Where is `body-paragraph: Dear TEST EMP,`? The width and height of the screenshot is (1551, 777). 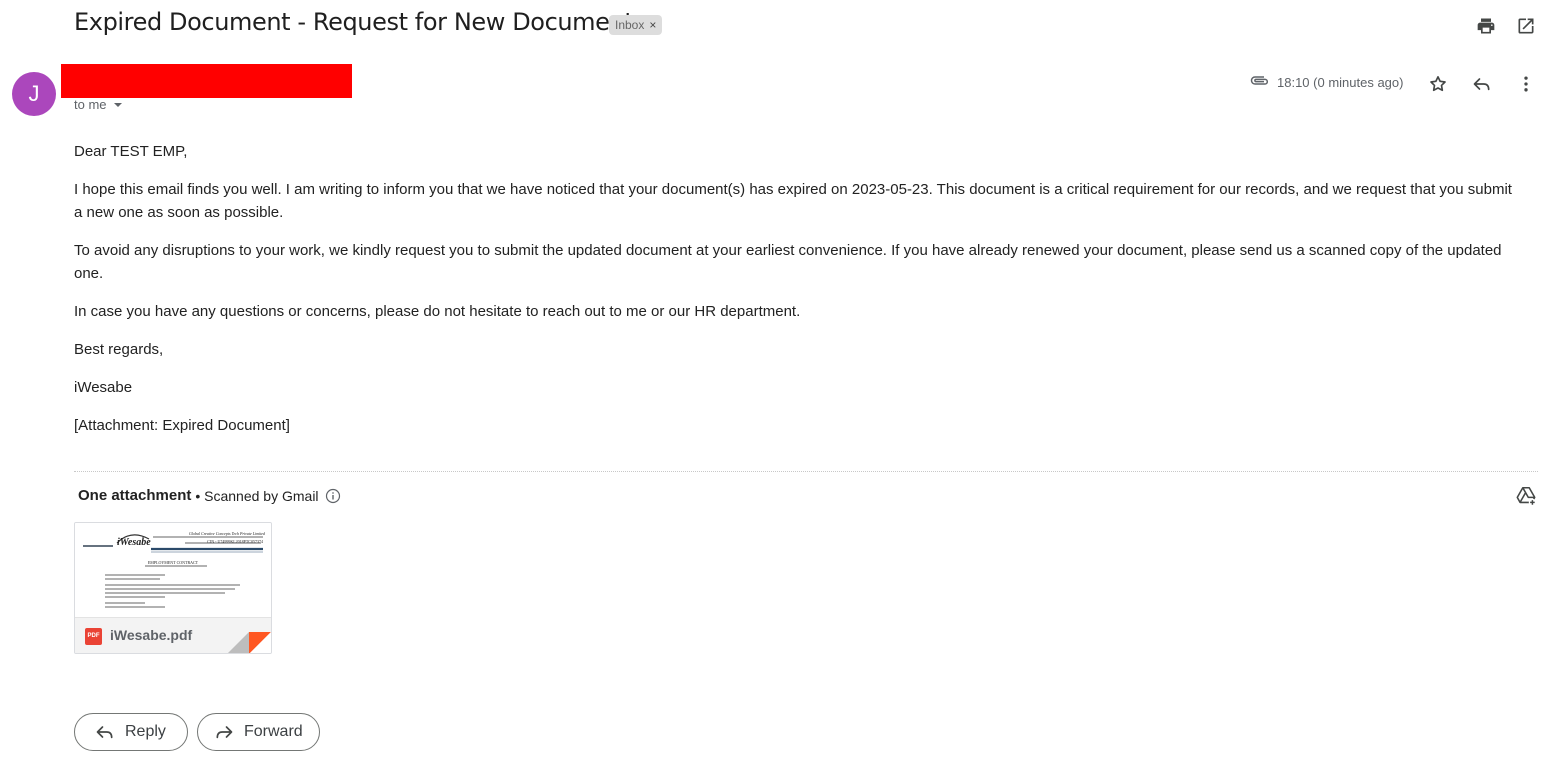 body-paragraph: Dear TEST EMP, is located at coordinates (131, 151).